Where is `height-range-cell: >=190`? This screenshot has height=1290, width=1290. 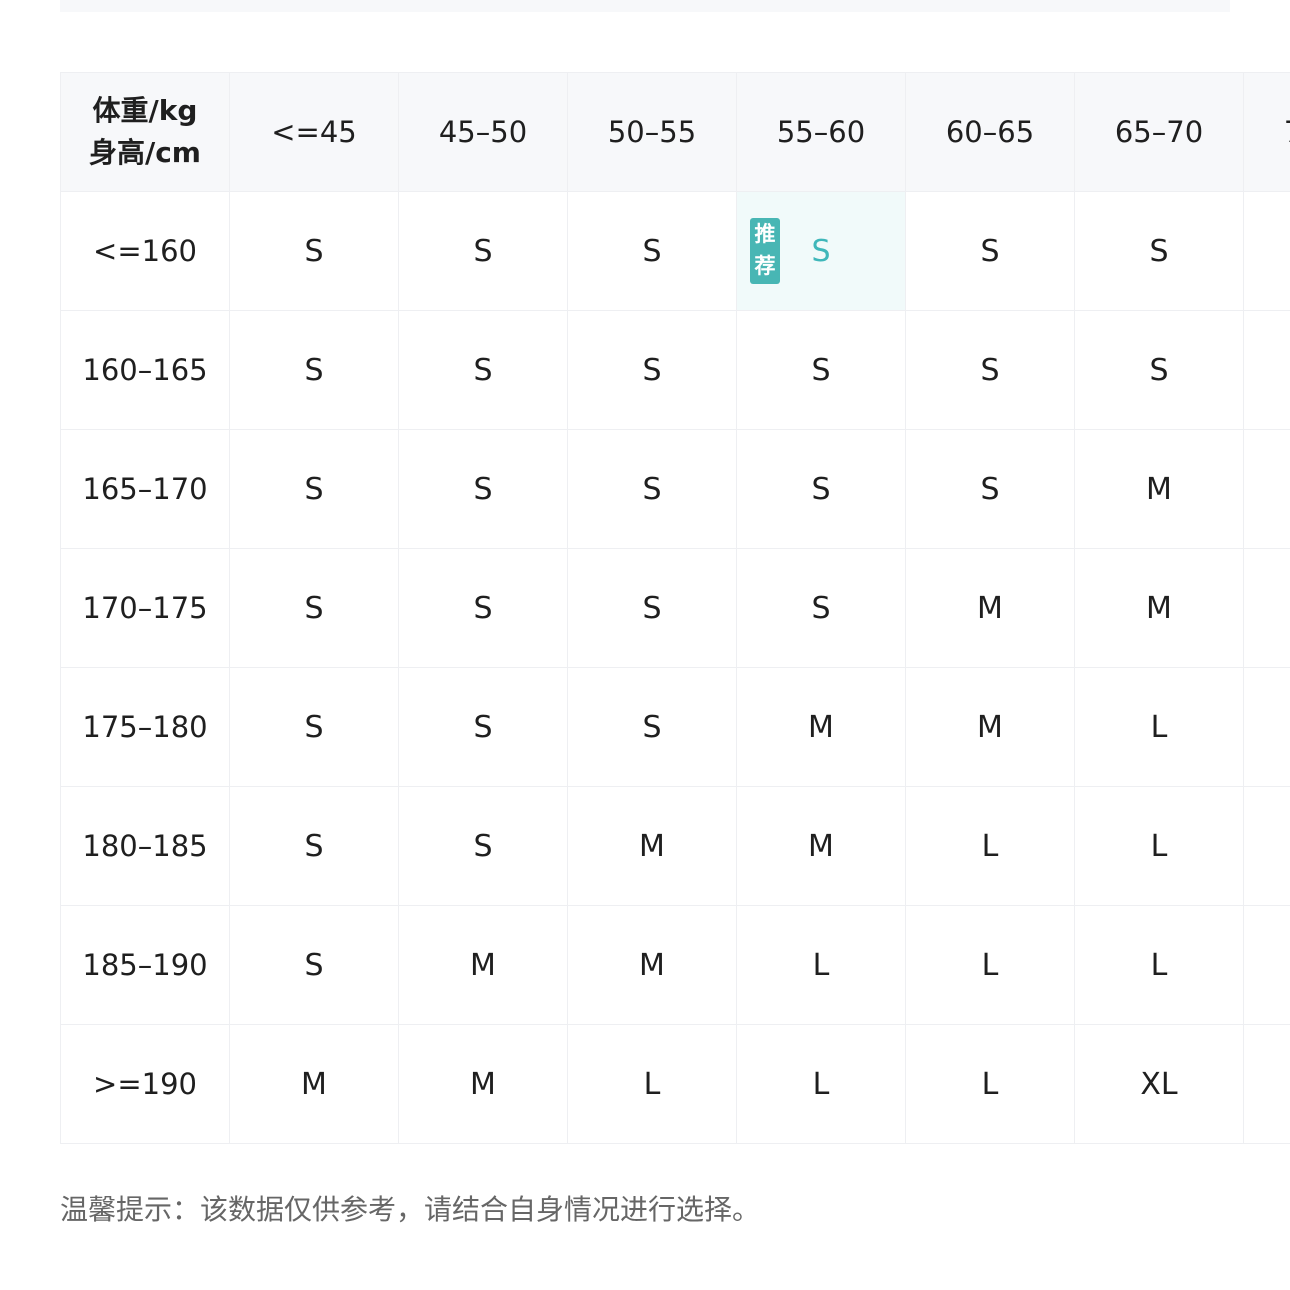
height-range-cell: >=190 is located at coordinates (145, 1084).